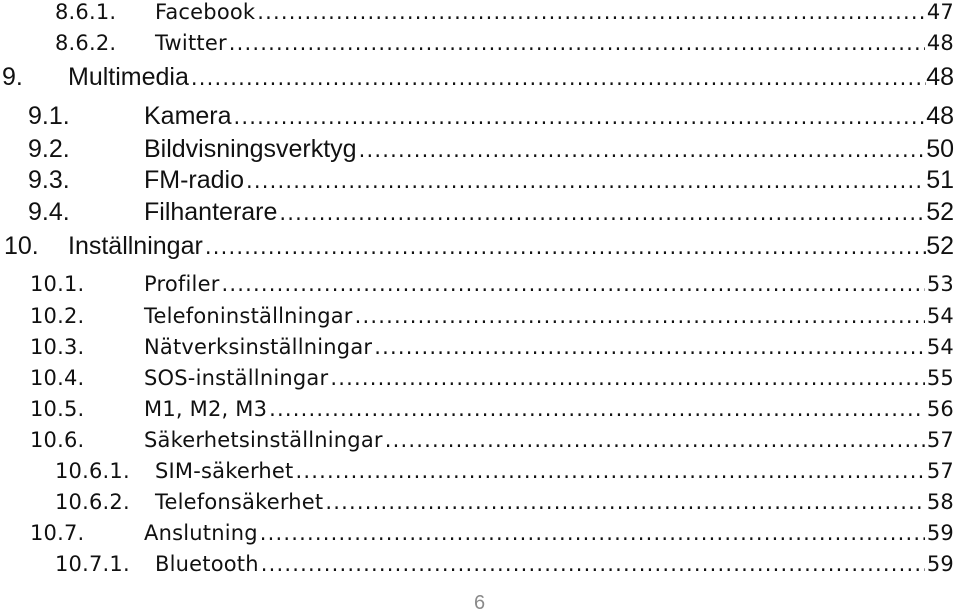  Describe the element at coordinates (191, 43) in the screenshot. I see `toc-entry-title: Twitter` at that location.